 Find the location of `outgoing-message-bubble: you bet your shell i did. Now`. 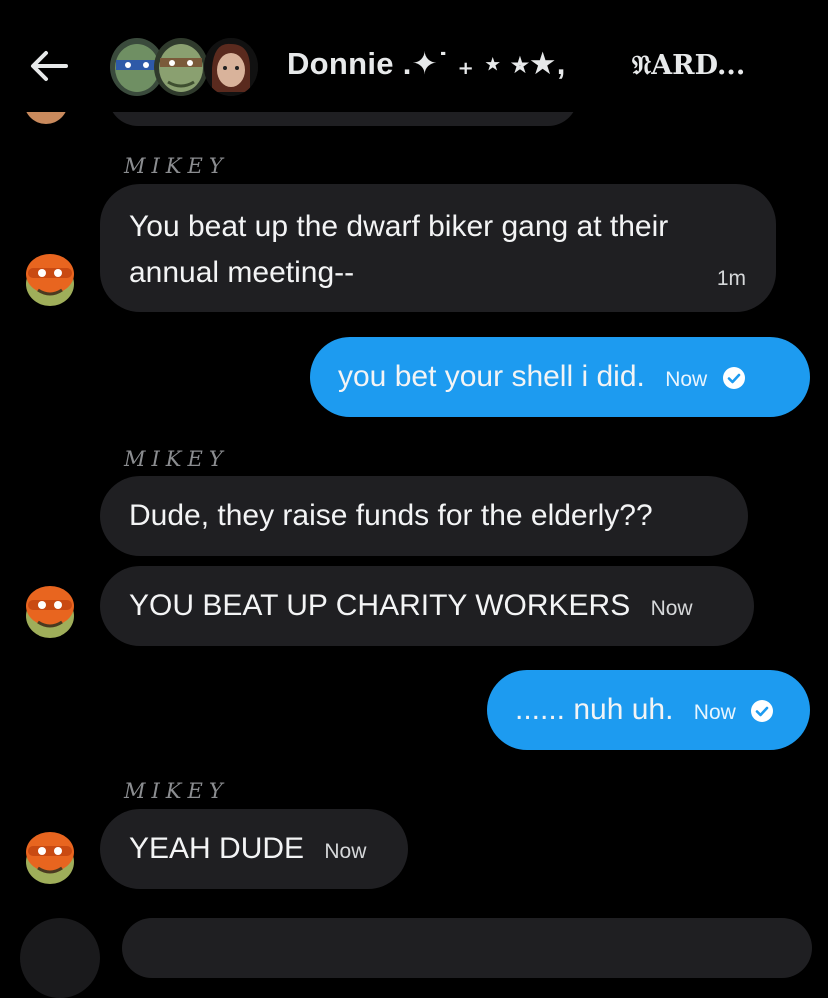

outgoing-message-bubble: you bet your shell i did. Now is located at coordinates (560, 377).